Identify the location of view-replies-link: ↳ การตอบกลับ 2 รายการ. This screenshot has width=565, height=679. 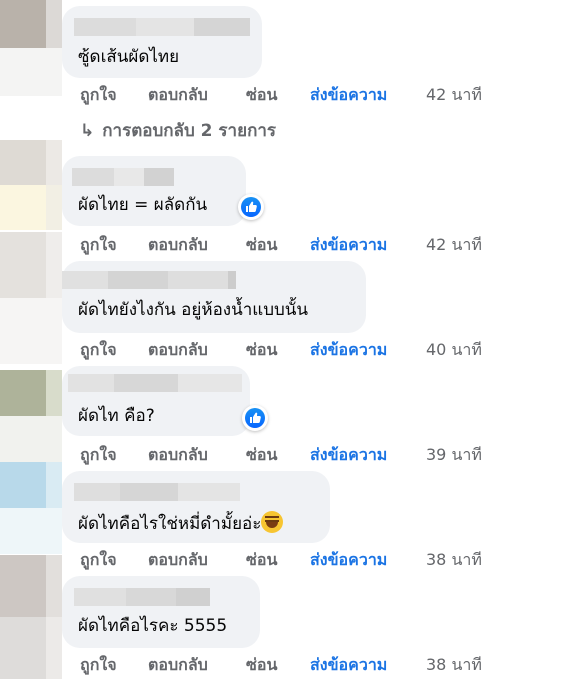
(178, 130).